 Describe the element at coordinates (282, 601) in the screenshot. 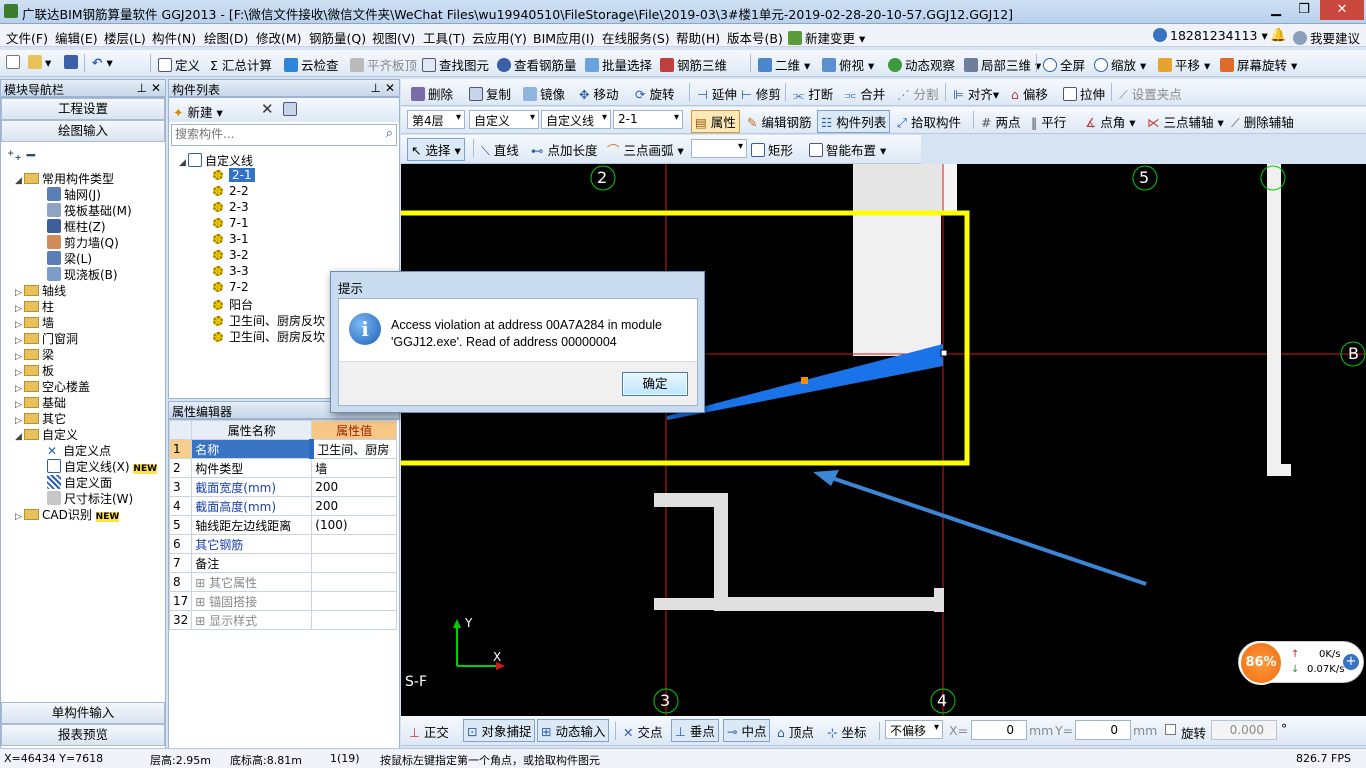

I see `prop-group-row: 17 ⊞ 锚固搭接` at that location.